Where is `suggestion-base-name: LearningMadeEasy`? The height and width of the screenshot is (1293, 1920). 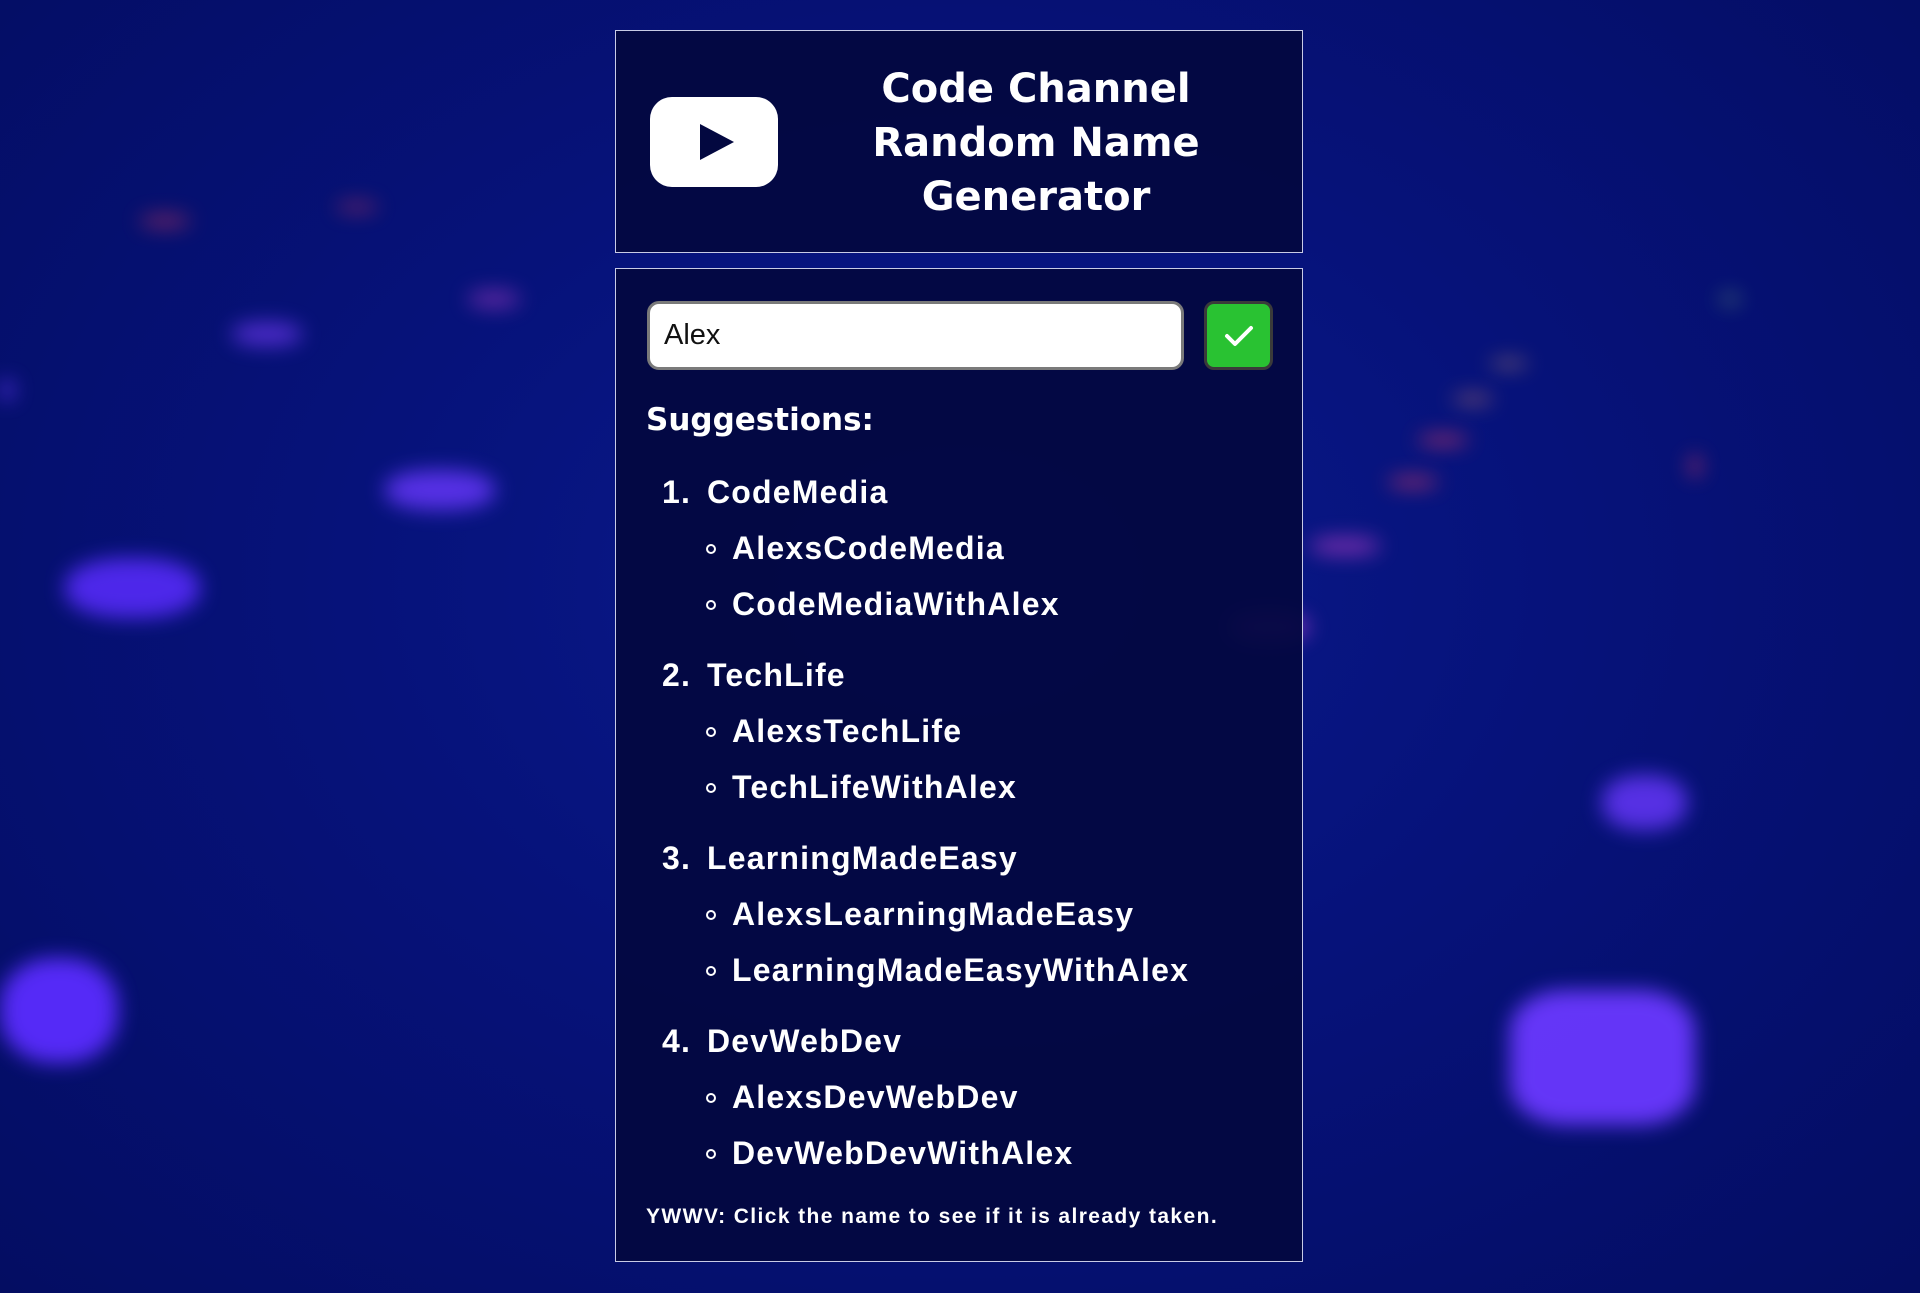 suggestion-base-name: LearningMadeEasy is located at coordinates (862, 858).